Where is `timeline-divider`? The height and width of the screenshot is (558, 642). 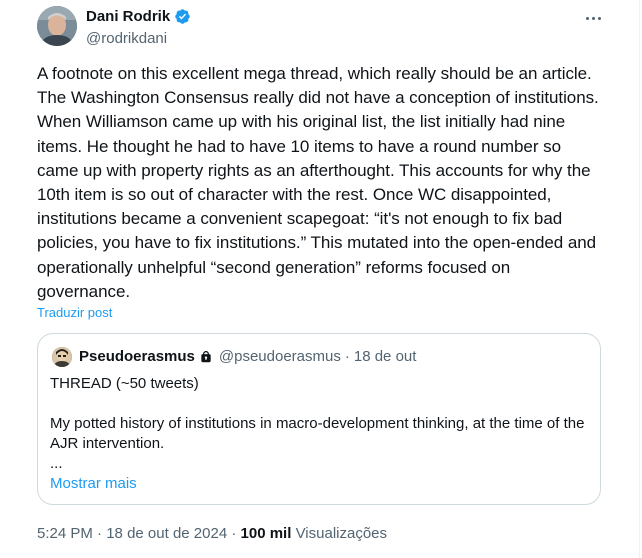 timeline-divider is located at coordinates (639, 279).